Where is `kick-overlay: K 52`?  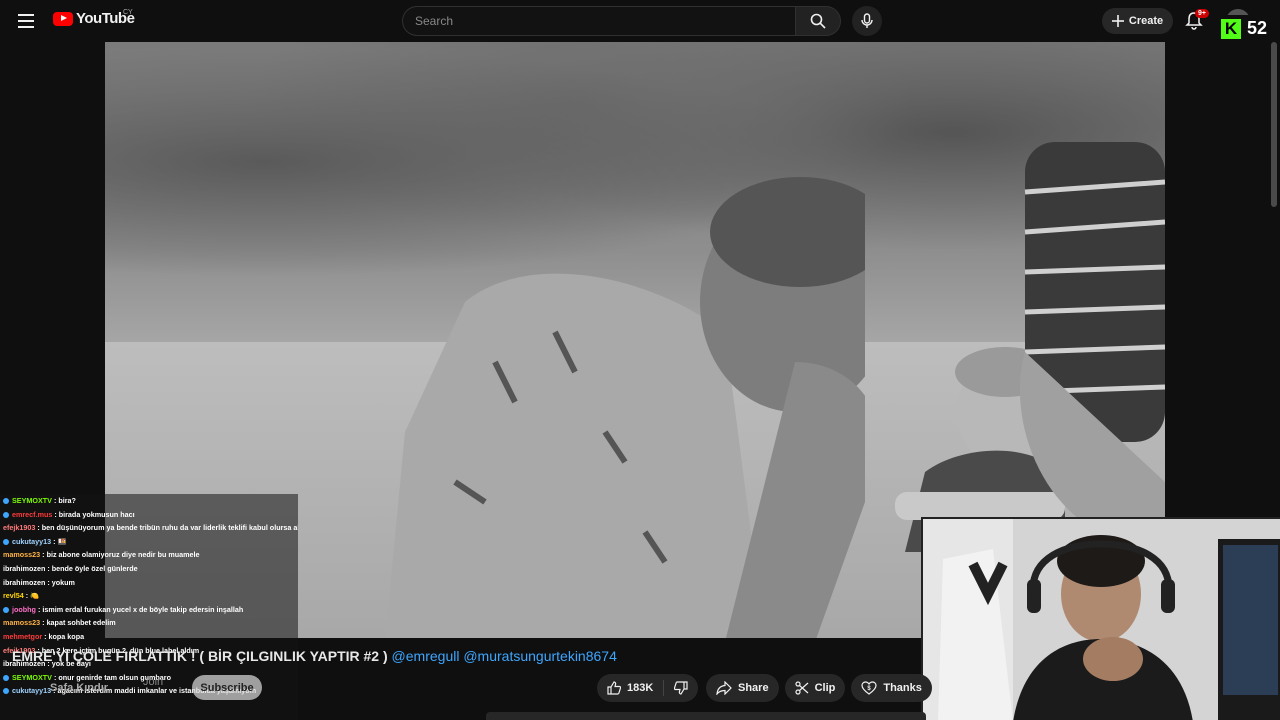 kick-overlay: K 52 is located at coordinates (1249, 28).